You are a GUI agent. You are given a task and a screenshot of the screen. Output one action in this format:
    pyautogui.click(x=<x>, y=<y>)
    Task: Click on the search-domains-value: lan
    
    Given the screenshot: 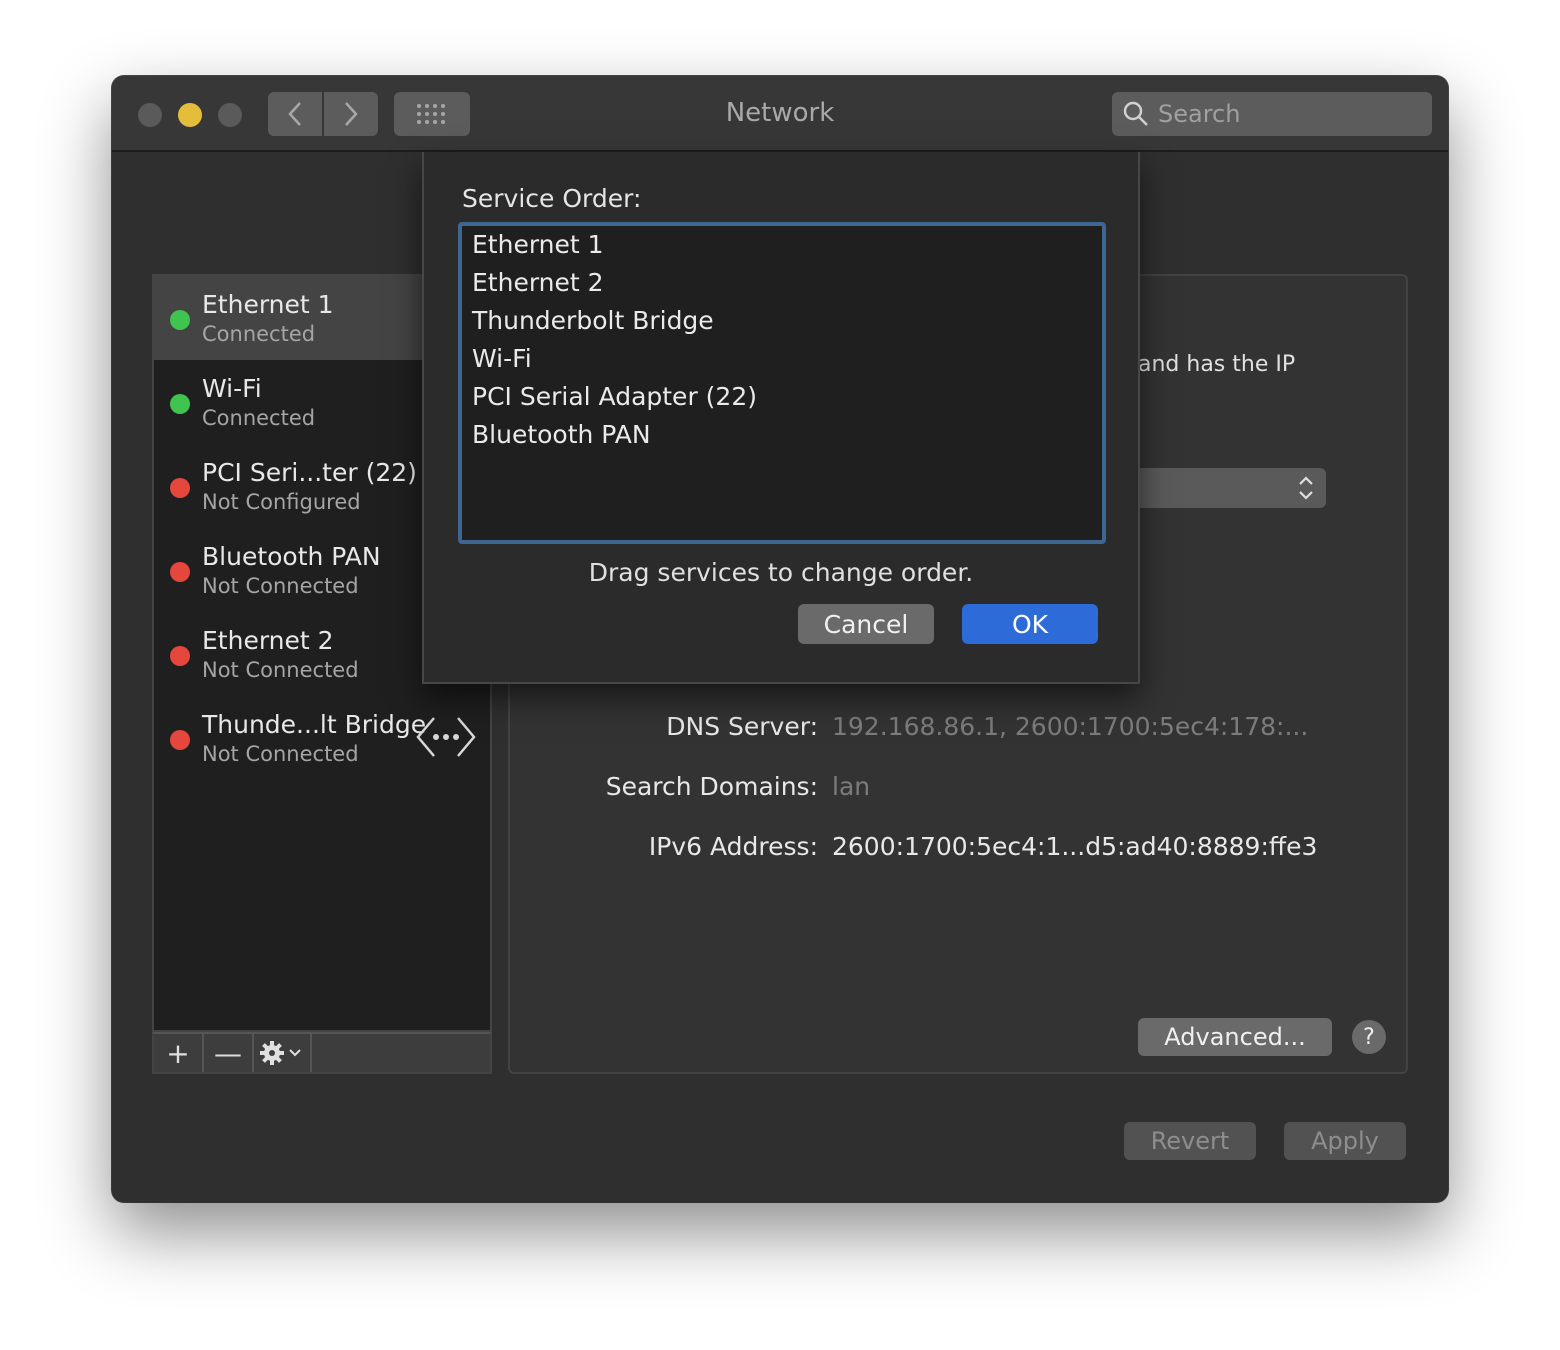 What is the action you would take?
    pyautogui.click(x=851, y=786)
    